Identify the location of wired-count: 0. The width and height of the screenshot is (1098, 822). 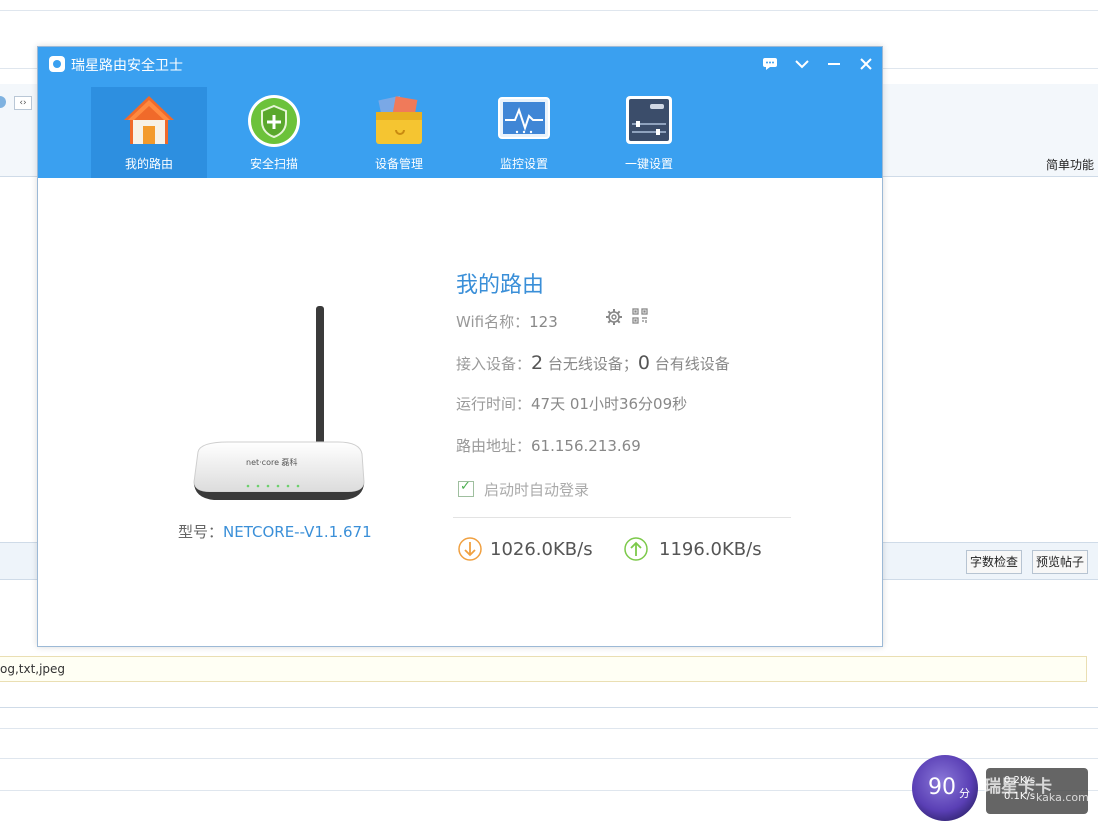
(643, 363).